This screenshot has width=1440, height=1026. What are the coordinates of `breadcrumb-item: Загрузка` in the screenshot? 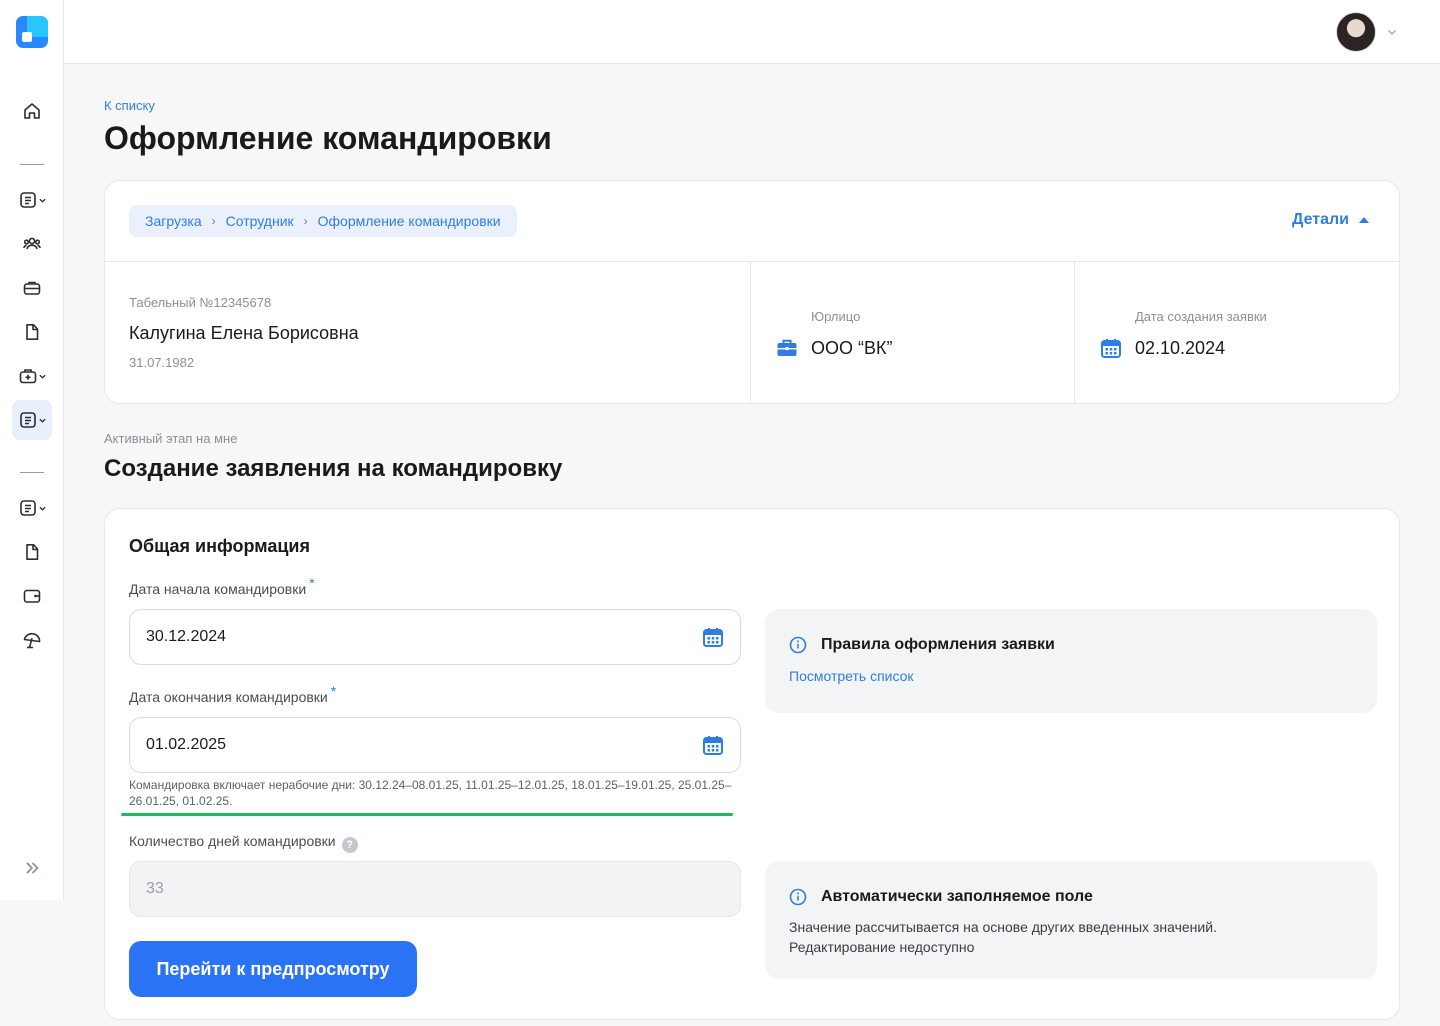 It's located at (173, 221).